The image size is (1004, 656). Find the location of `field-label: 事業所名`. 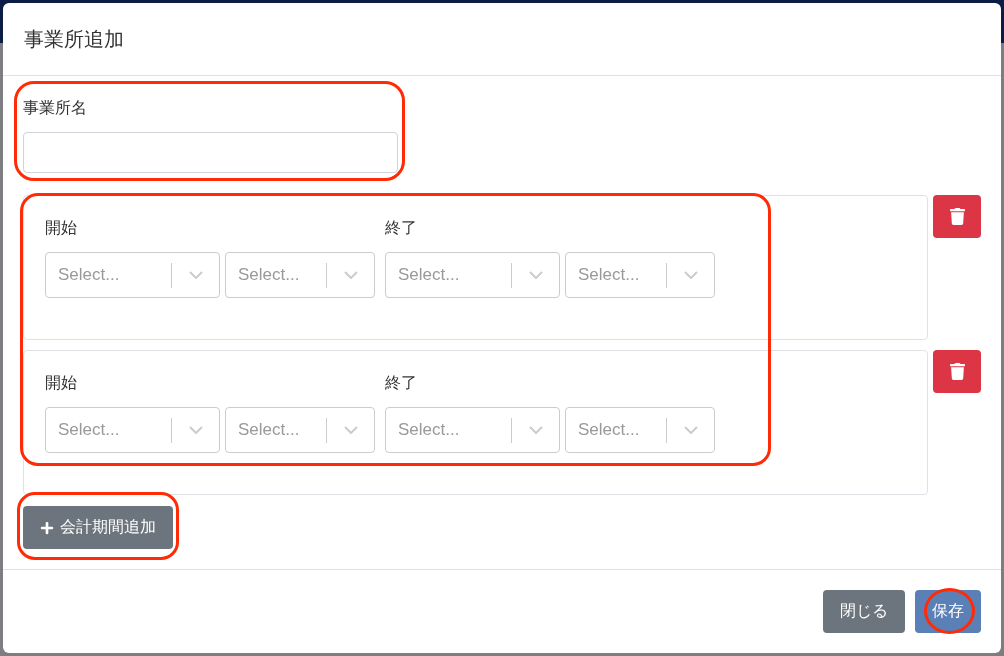

field-label: 事業所名 is located at coordinates (55, 108).